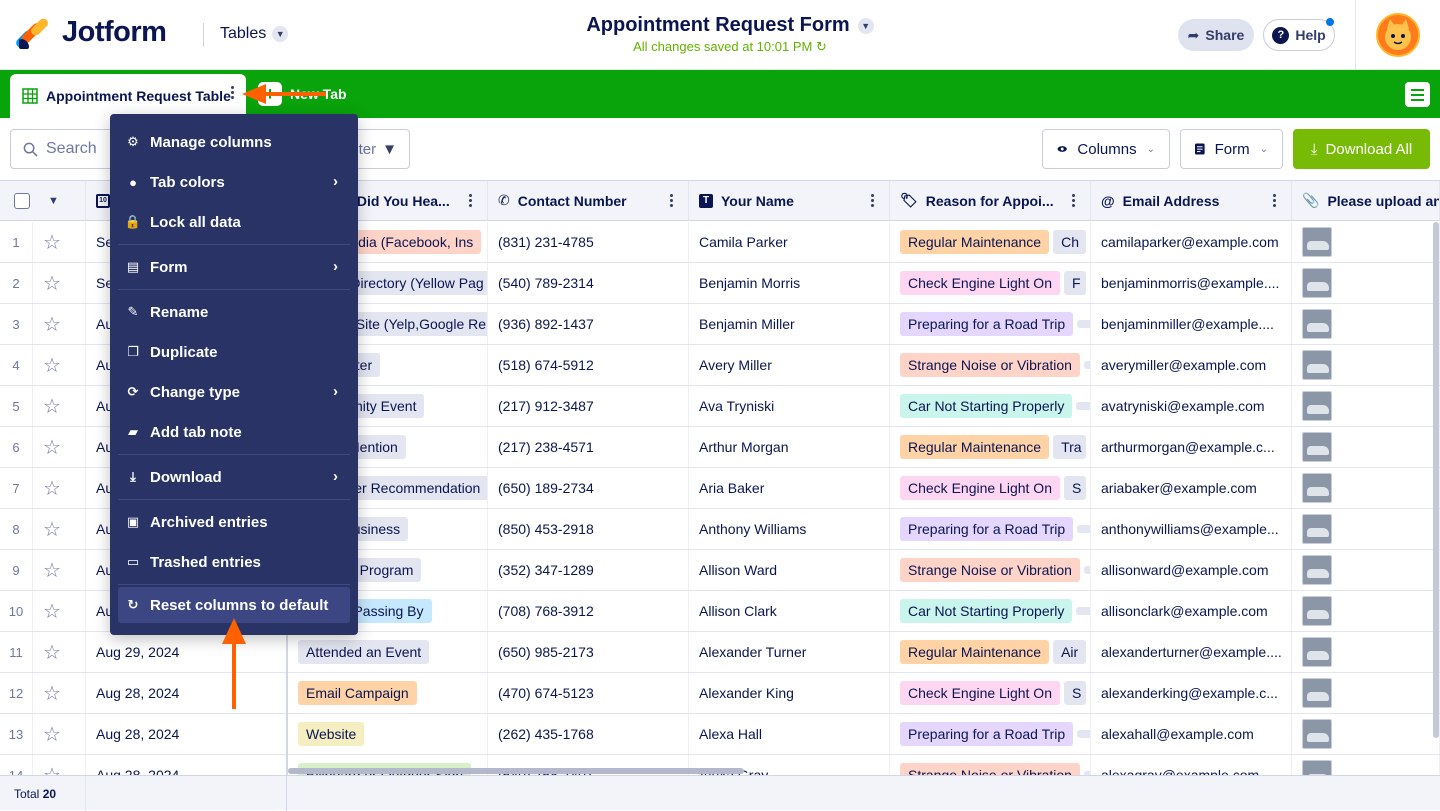  I want to click on car-image-icon, so click(1317, 693).